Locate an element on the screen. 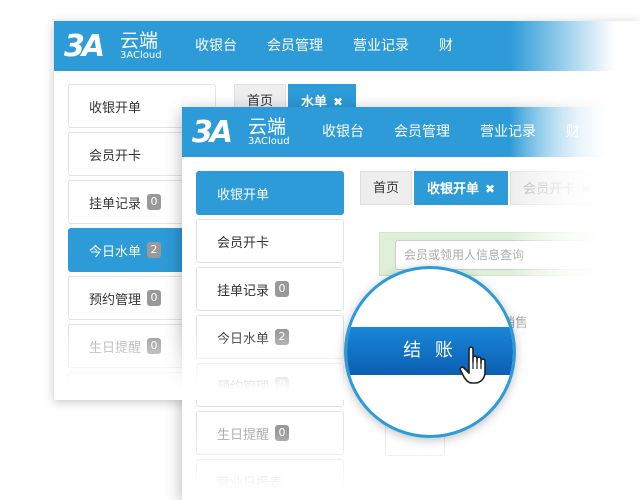 The image size is (640, 500). tab: 收银开单 ✖ is located at coordinates (461, 188).